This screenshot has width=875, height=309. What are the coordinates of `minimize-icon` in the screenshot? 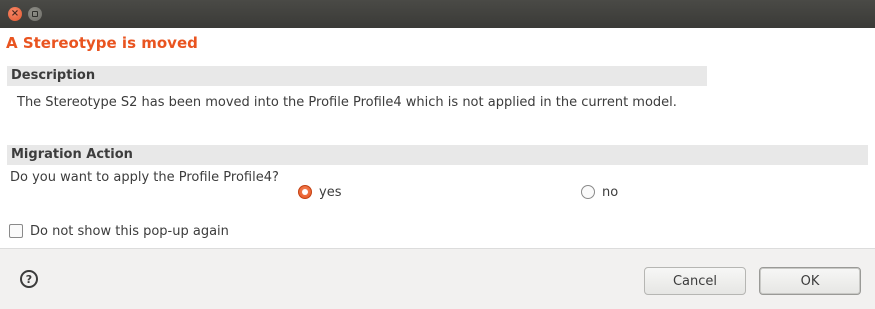 It's located at (35, 14).